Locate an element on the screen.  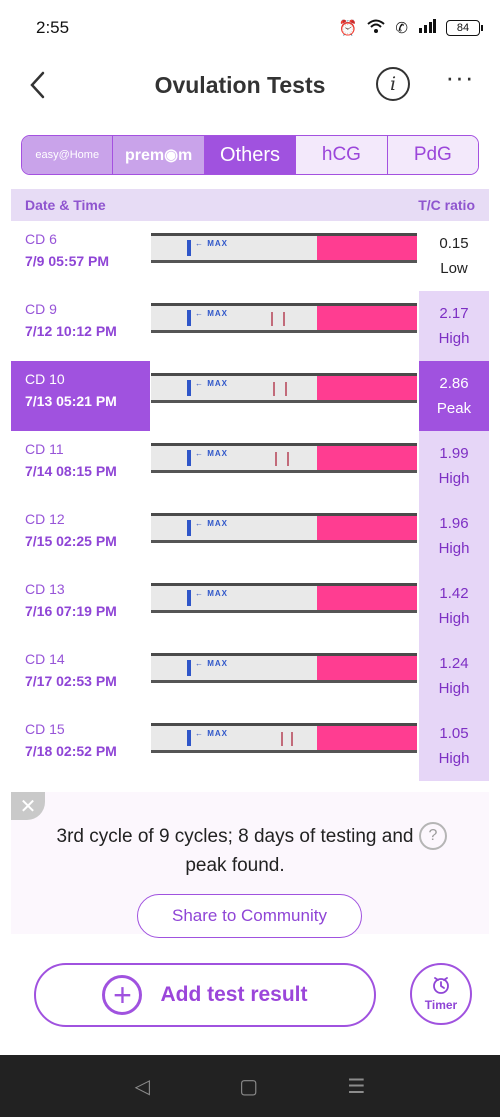
ratio-level: Low is located at coordinates (454, 268).